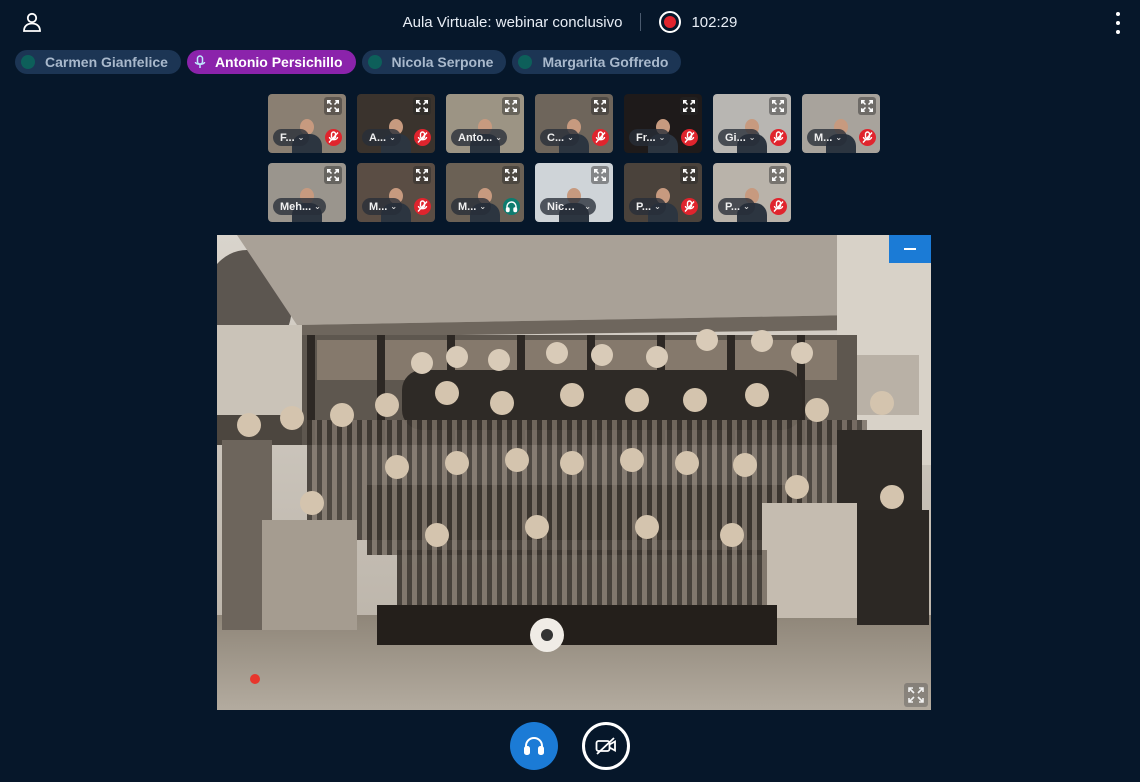  I want to click on webcam-tile: A... ⌄, so click(396, 123).